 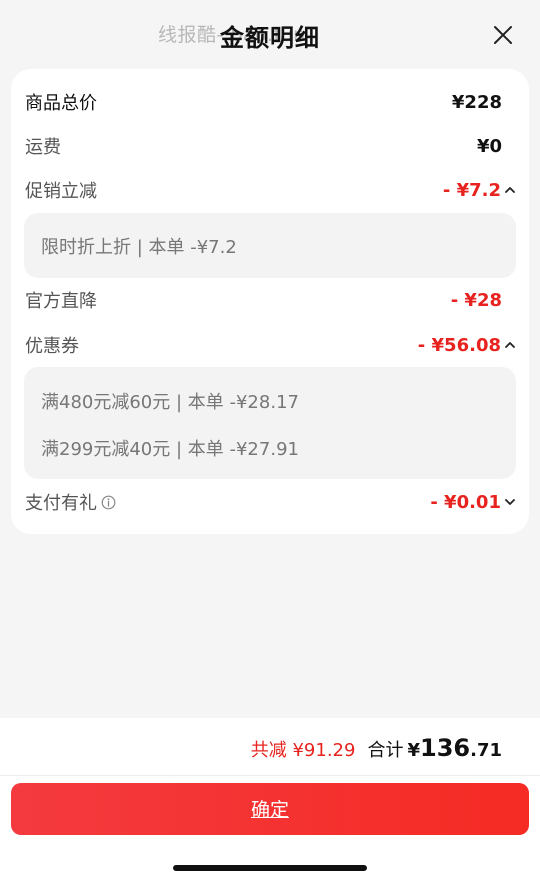 What do you see at coordinates (170, 449) in the screenshot?
I see `coupon-detail-line: 满299元减40元 | 本单 -¥27.91` at bounding box center [170, 449].